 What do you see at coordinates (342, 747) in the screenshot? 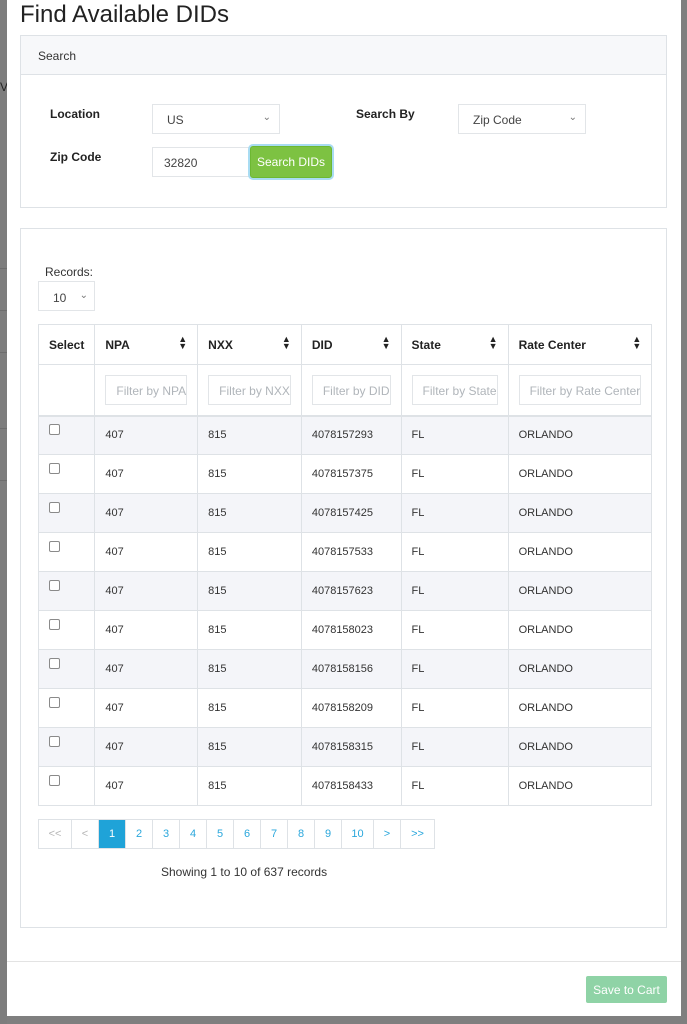
I see `did-cell-text: 4078158315` at bounding box center [342, 747].